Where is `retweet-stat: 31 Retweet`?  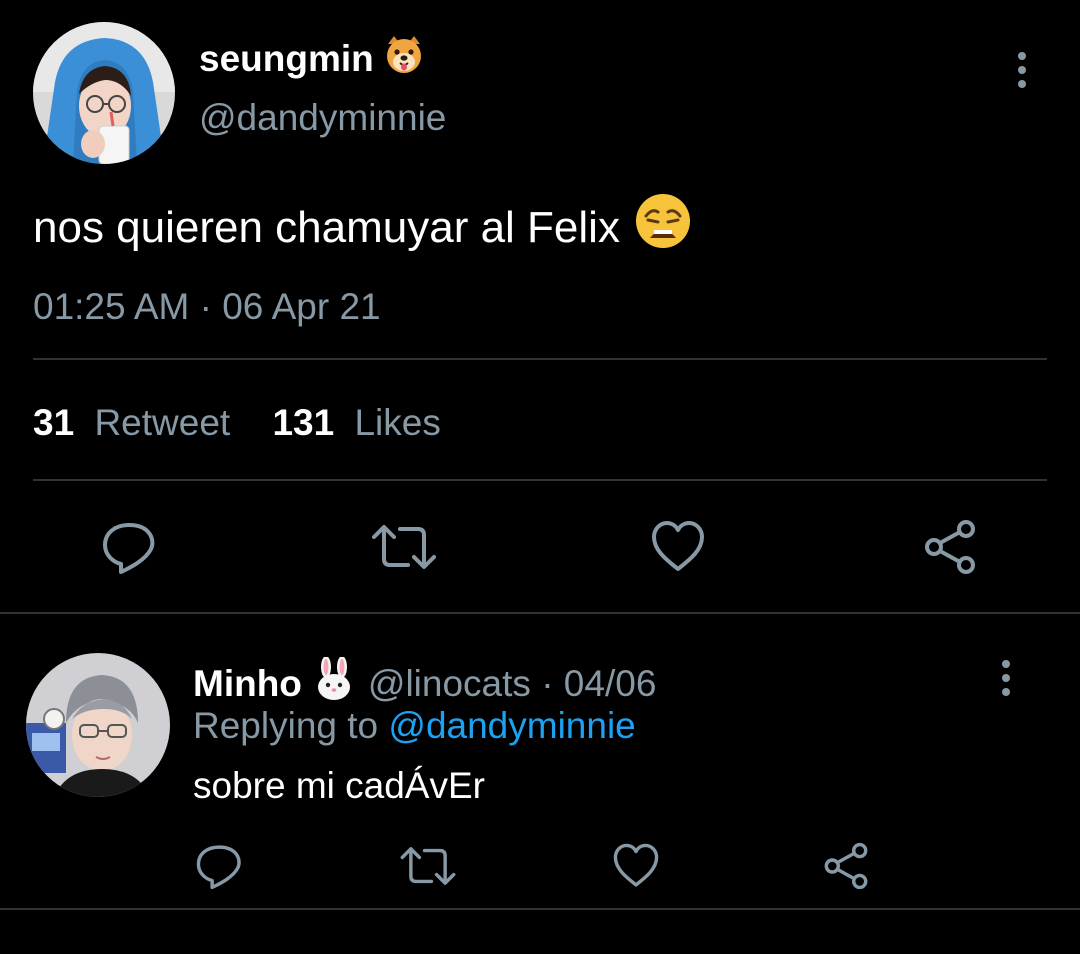
retweet-stat: 31 Retweet is located at coordinates (136, 422).